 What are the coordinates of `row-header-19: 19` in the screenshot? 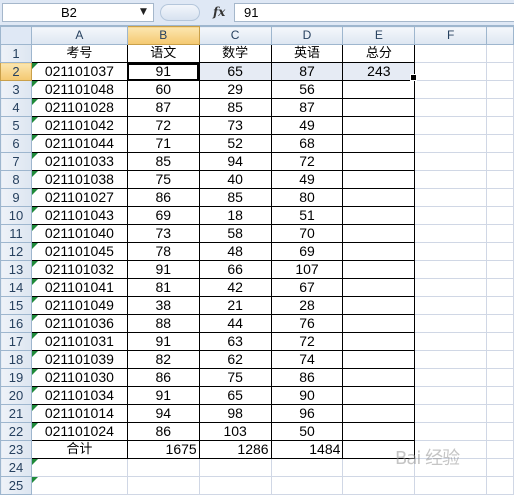 It's located at (16, 377).